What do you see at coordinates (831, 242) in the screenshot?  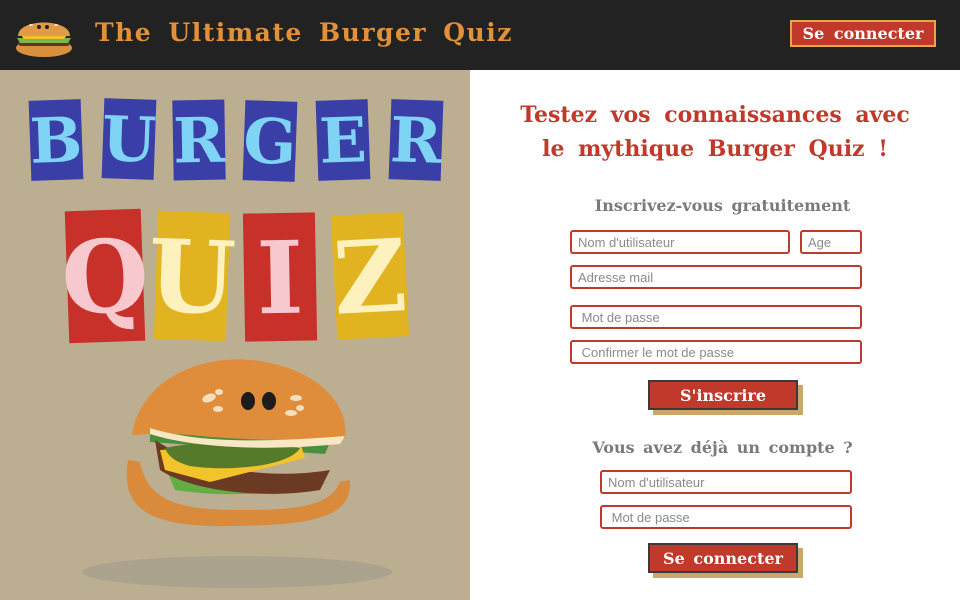 I see `register-age-input` at bounding box center [831, 242].